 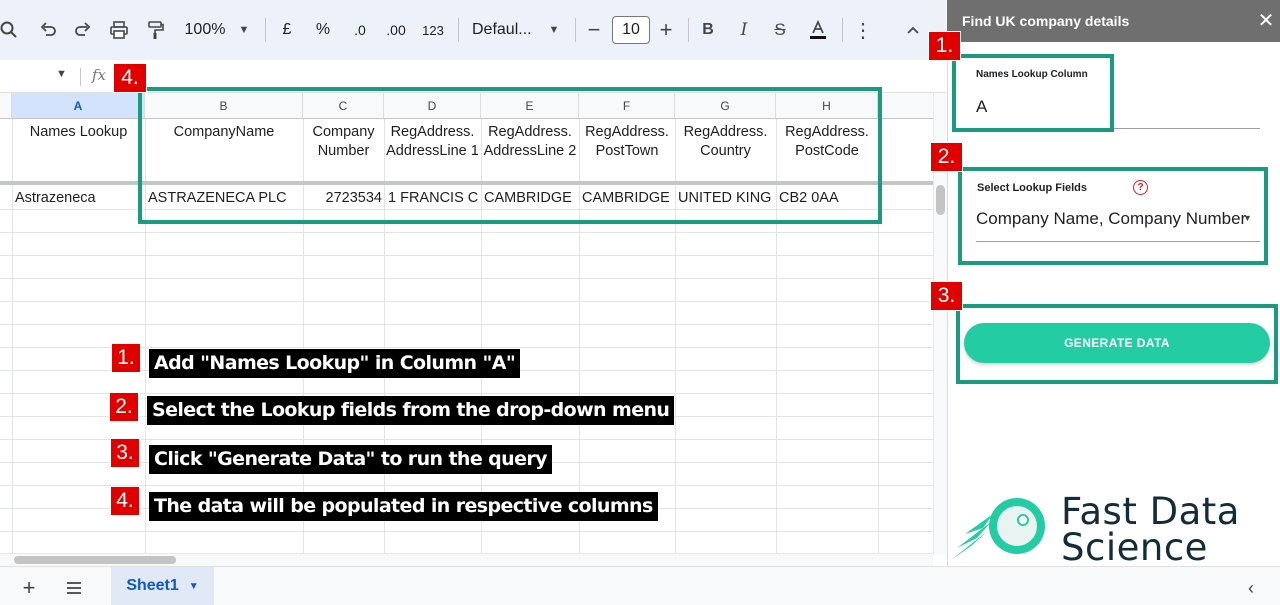 What do you see at coordinates (48, 30) in the screenshot?
I see `undo-icon` at bounding box center [48, 30].